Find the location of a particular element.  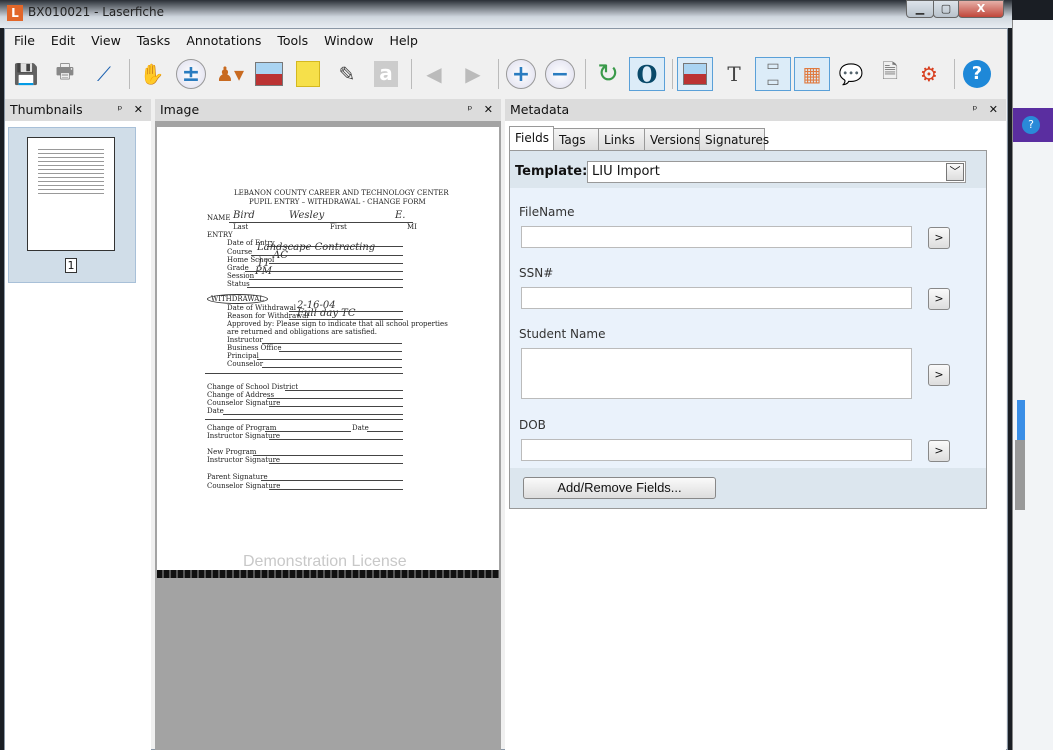

panel-title: Thumbnails is located at coordinates (46, 109).